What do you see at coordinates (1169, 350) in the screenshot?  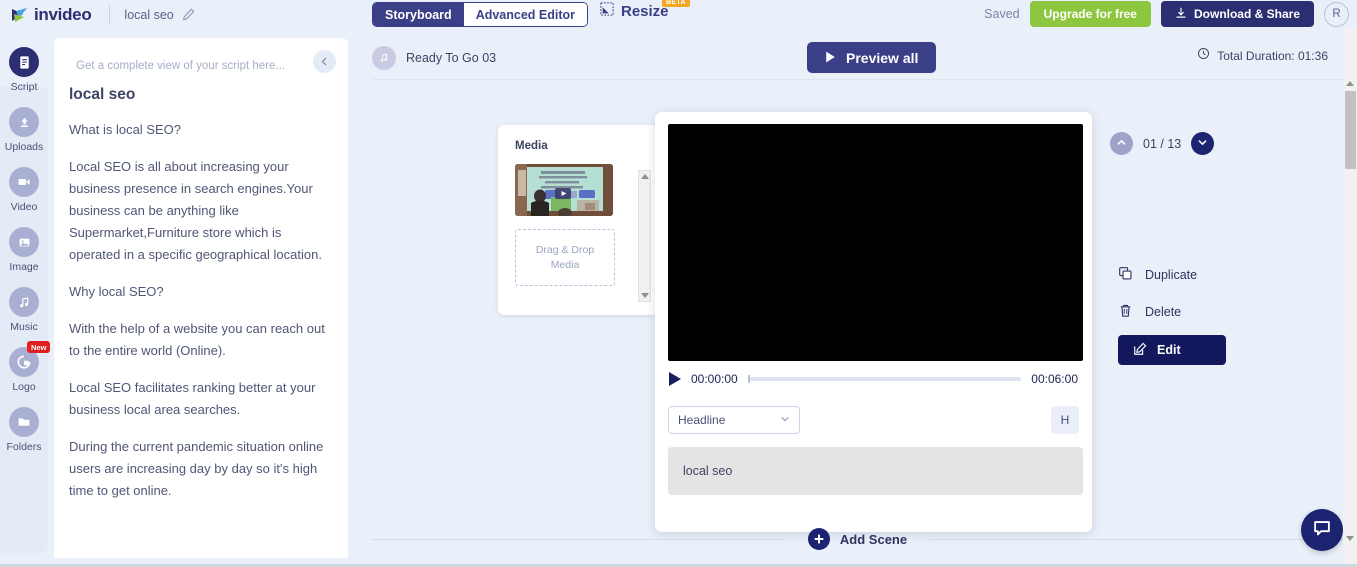 I see `edit-label: Edit` at bounding box center [1169, 350].